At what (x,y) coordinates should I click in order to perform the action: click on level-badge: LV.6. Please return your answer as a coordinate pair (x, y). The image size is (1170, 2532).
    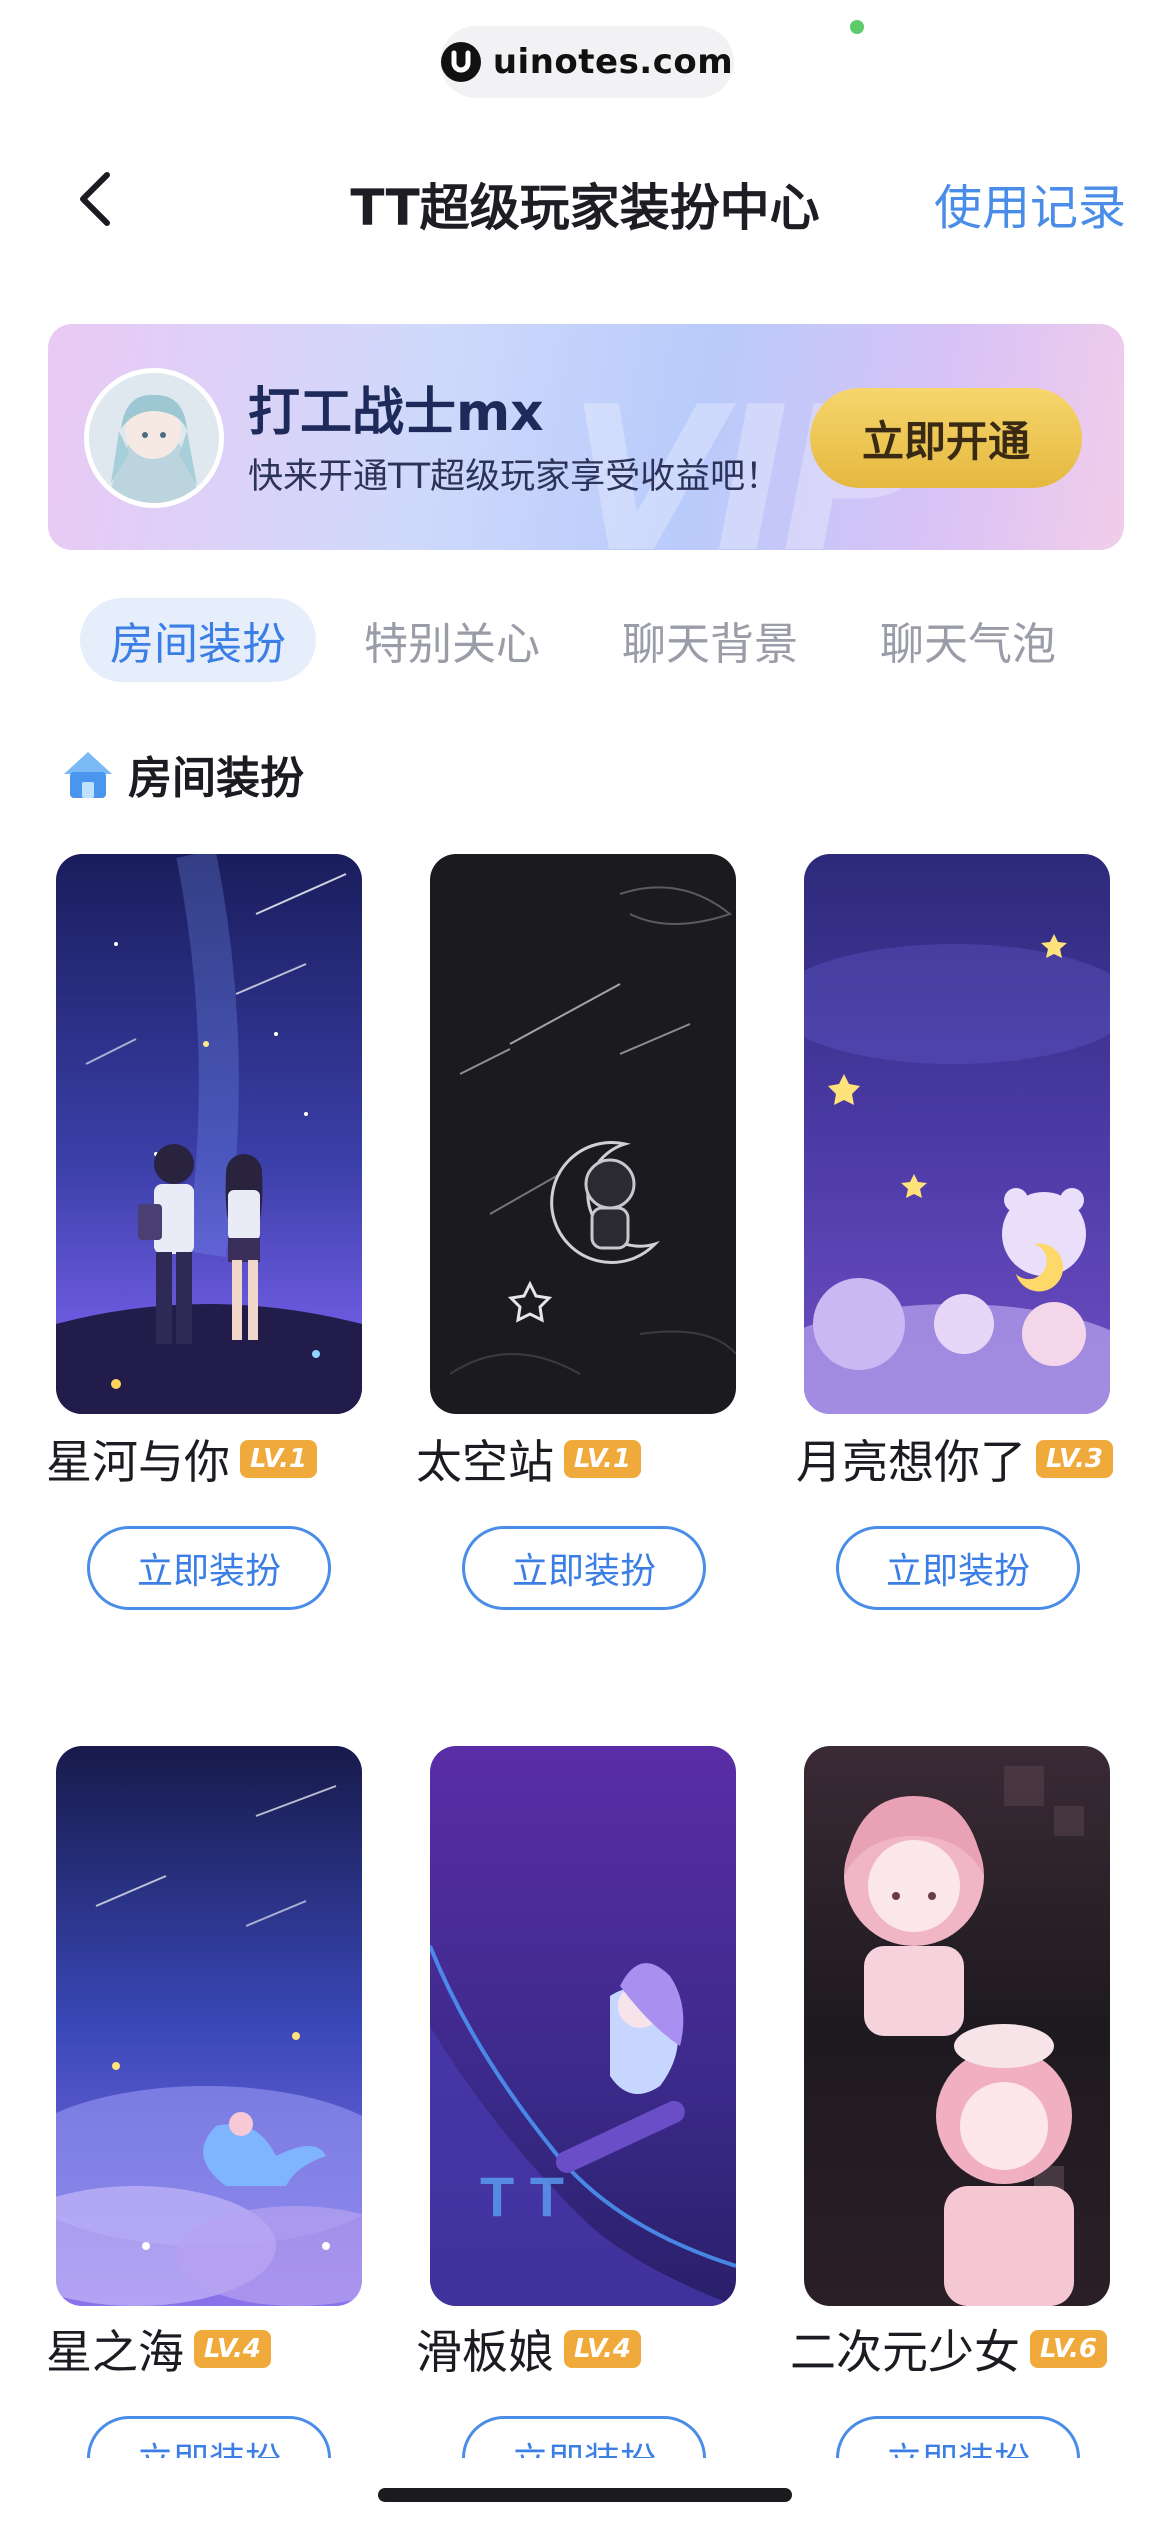
    Looking at the image, I should click on (1069, 2349).